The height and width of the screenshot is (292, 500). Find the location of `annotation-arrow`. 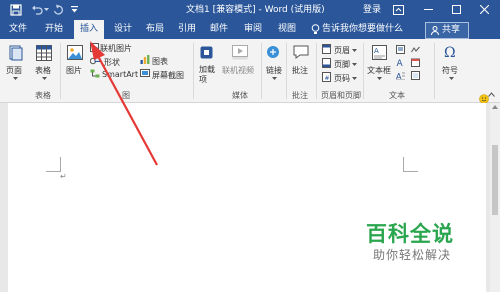

annotation-arrow is located at coordinates (124, 103).